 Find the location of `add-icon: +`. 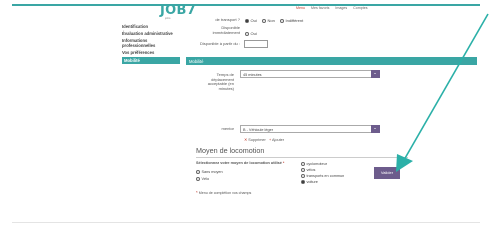

add-icon: + is located at coordinates (270, 140).